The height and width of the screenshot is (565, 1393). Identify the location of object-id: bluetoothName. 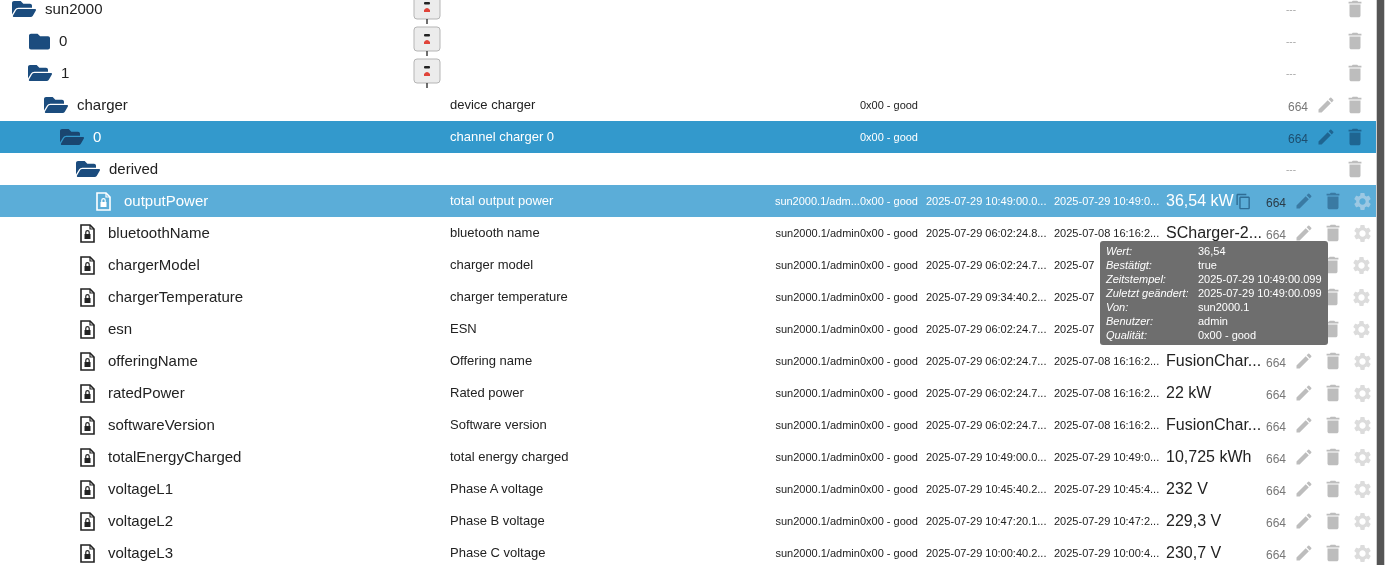
(159, 232).